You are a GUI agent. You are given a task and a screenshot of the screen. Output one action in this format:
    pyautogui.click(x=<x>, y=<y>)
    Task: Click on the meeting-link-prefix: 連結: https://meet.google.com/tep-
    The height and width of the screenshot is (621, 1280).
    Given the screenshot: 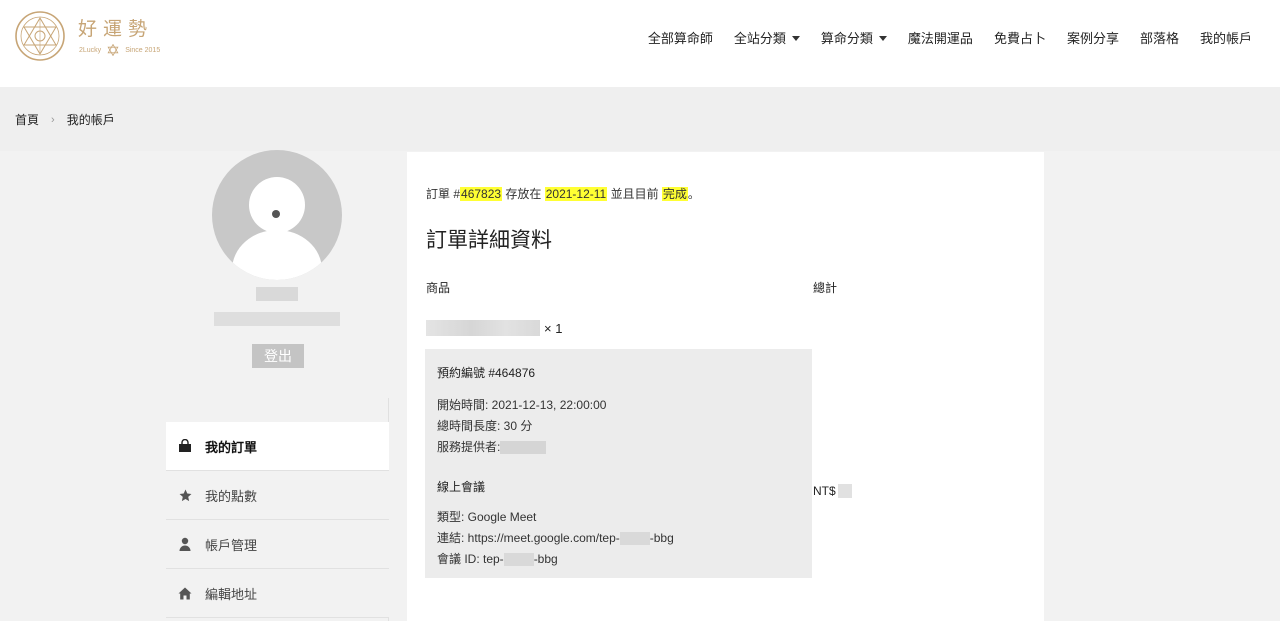 What is the action you would take?
    pyautogui.click(x=528, y=538)
    